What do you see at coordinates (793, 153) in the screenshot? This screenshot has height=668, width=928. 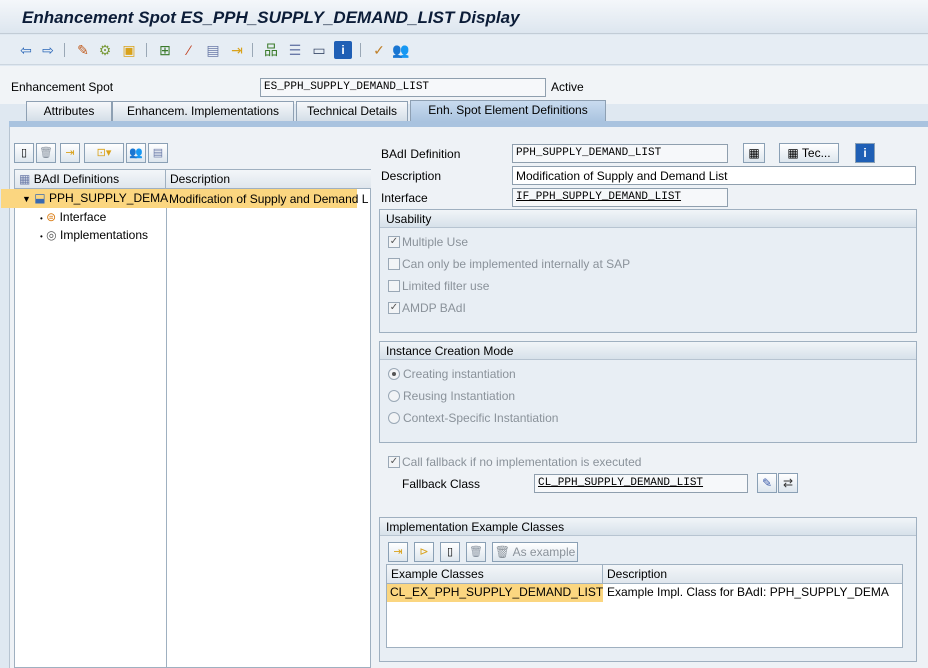 I see `tec-icon: ▦` at bounding box center [793, 153].